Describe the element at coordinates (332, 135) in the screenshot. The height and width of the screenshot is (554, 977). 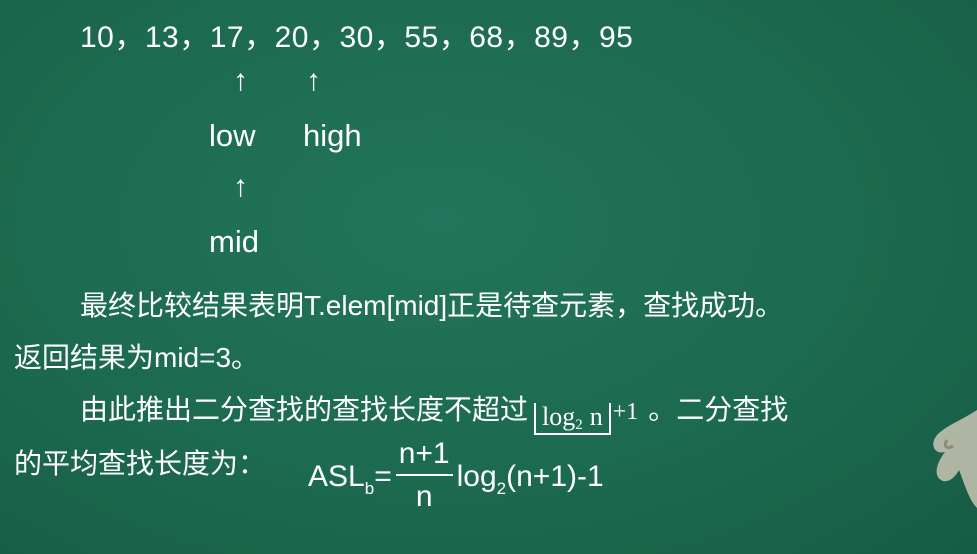
I see `high-label: high` at that location.